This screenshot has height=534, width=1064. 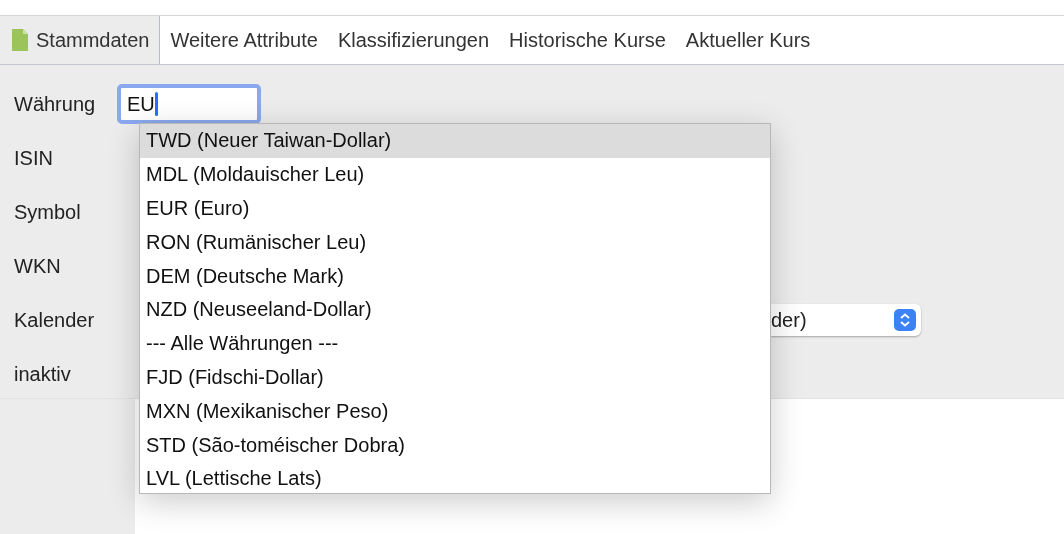 I want to click on field-label: ISIN, so click(x=33, y=158).